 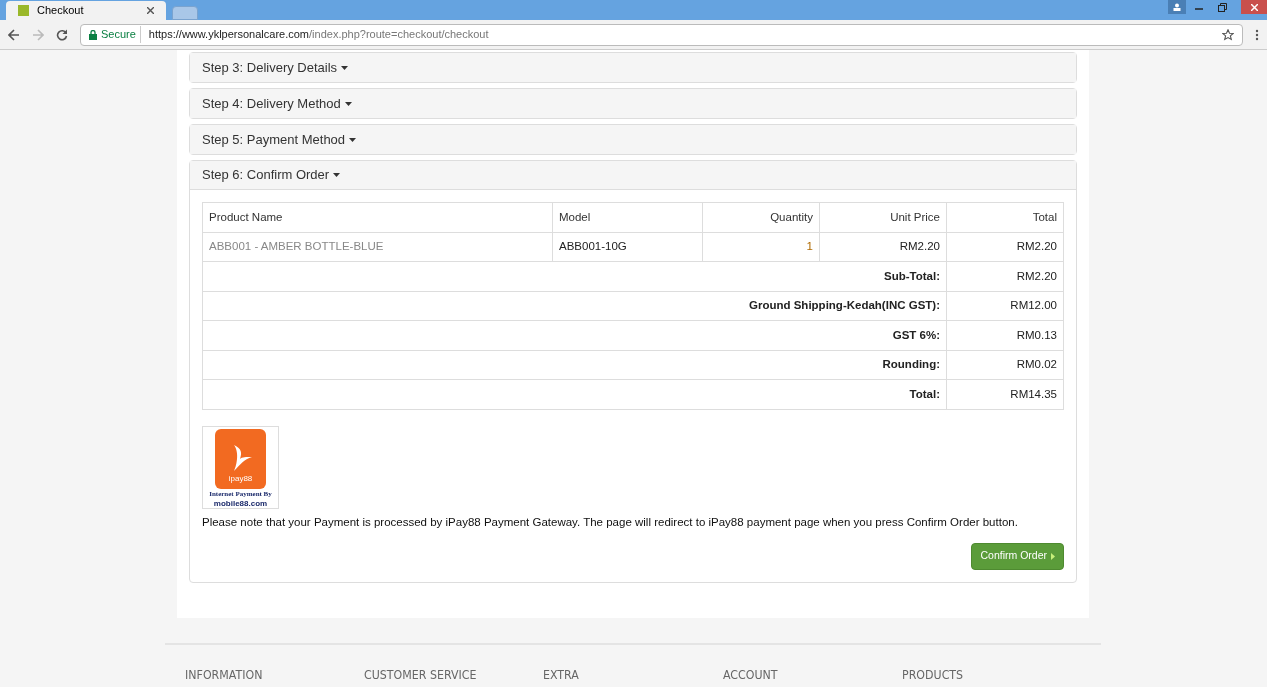 I want to click on total-label: Rounding:, so click(x=574, y=365).